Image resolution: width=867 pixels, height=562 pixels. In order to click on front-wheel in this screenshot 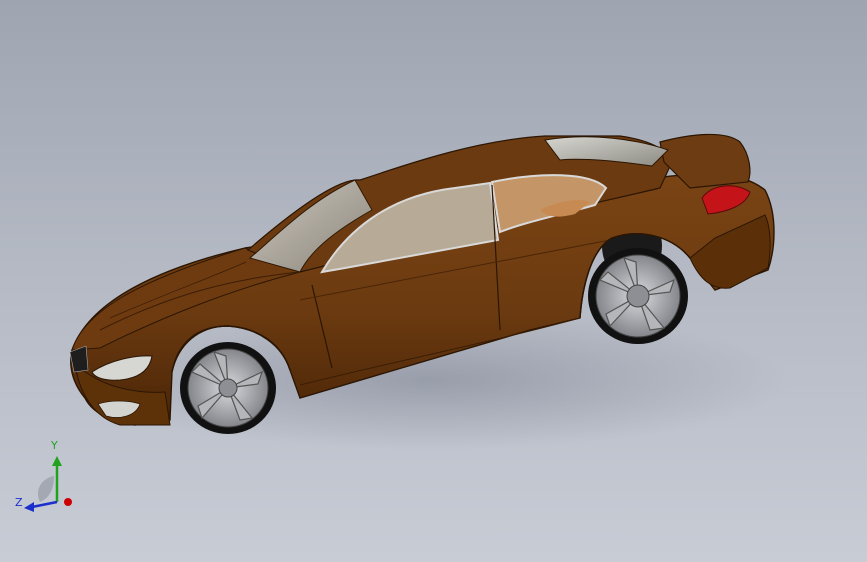, I will do `click(228, 388)`.